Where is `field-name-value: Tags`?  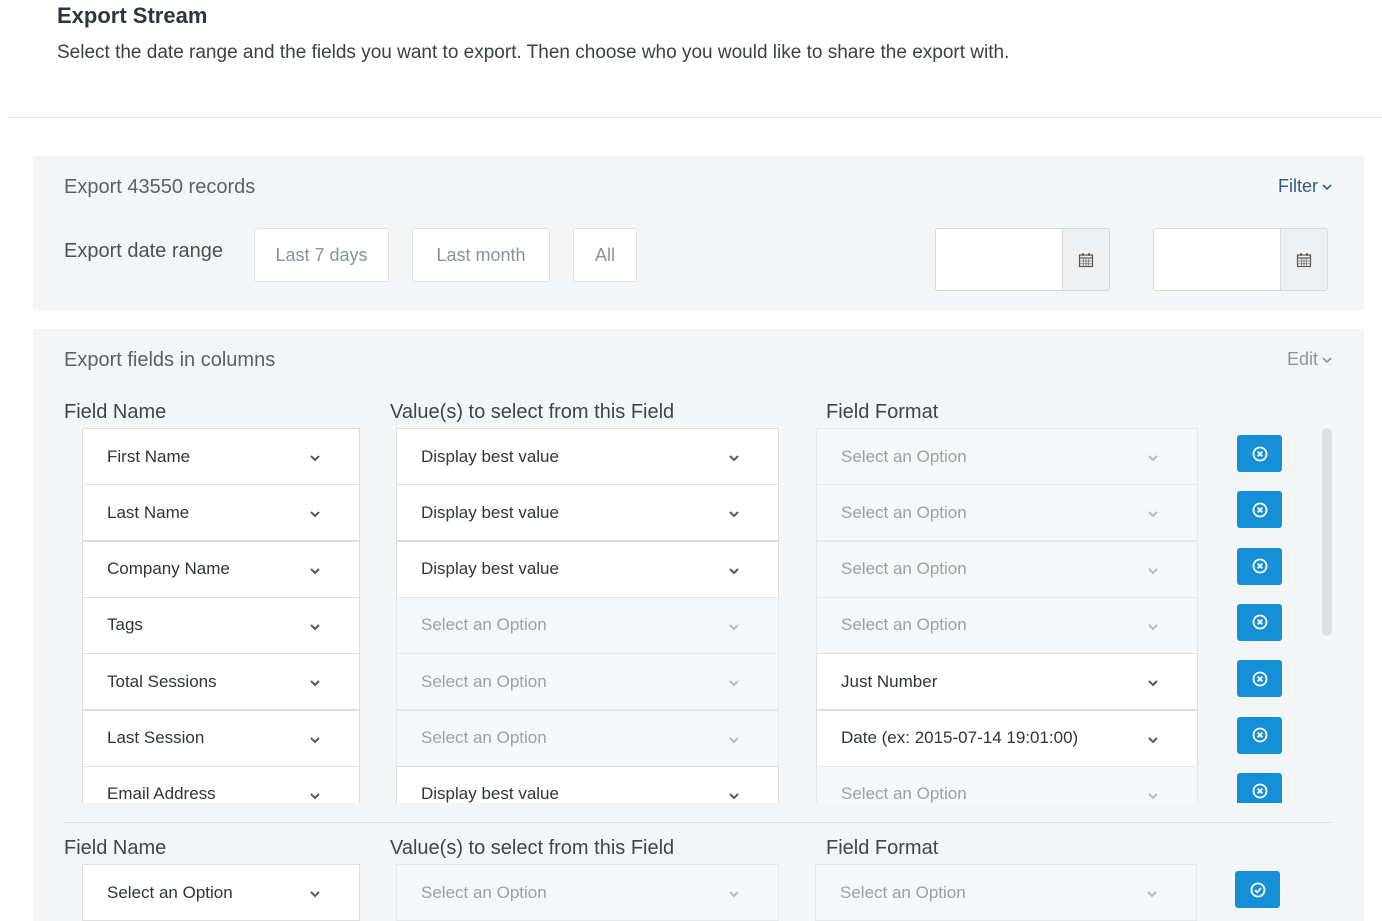
field-name-value: Tags is located at coordinates (125, 625).